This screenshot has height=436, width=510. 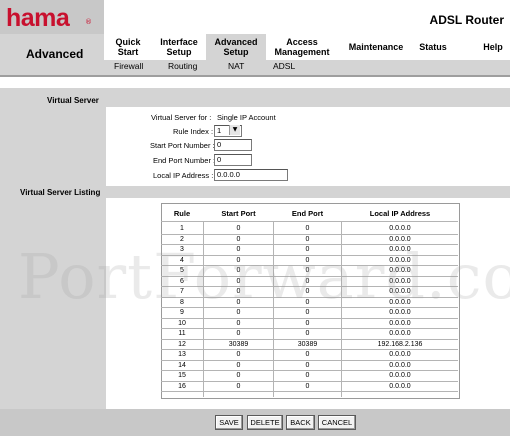 What do you see at coordinates (182, 386) in the screenshot?
I see `table-cell: 16` at bounding box center [182, 386].